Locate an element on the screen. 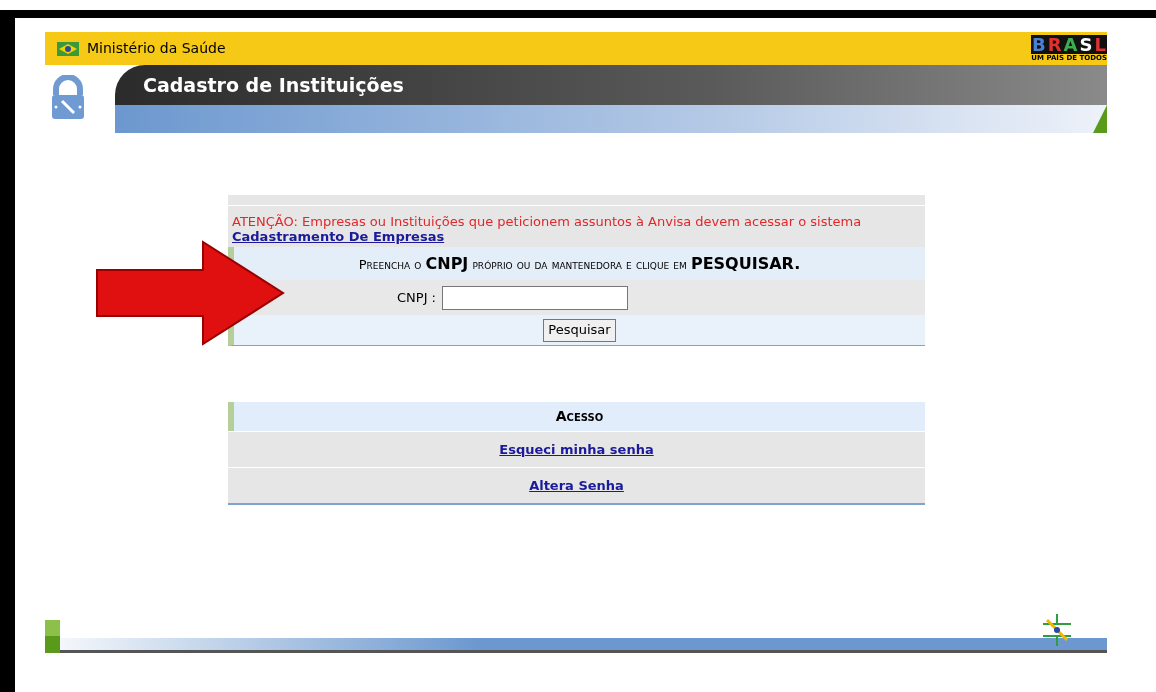  logo-letter: R is located at coordinates (1054, 44).